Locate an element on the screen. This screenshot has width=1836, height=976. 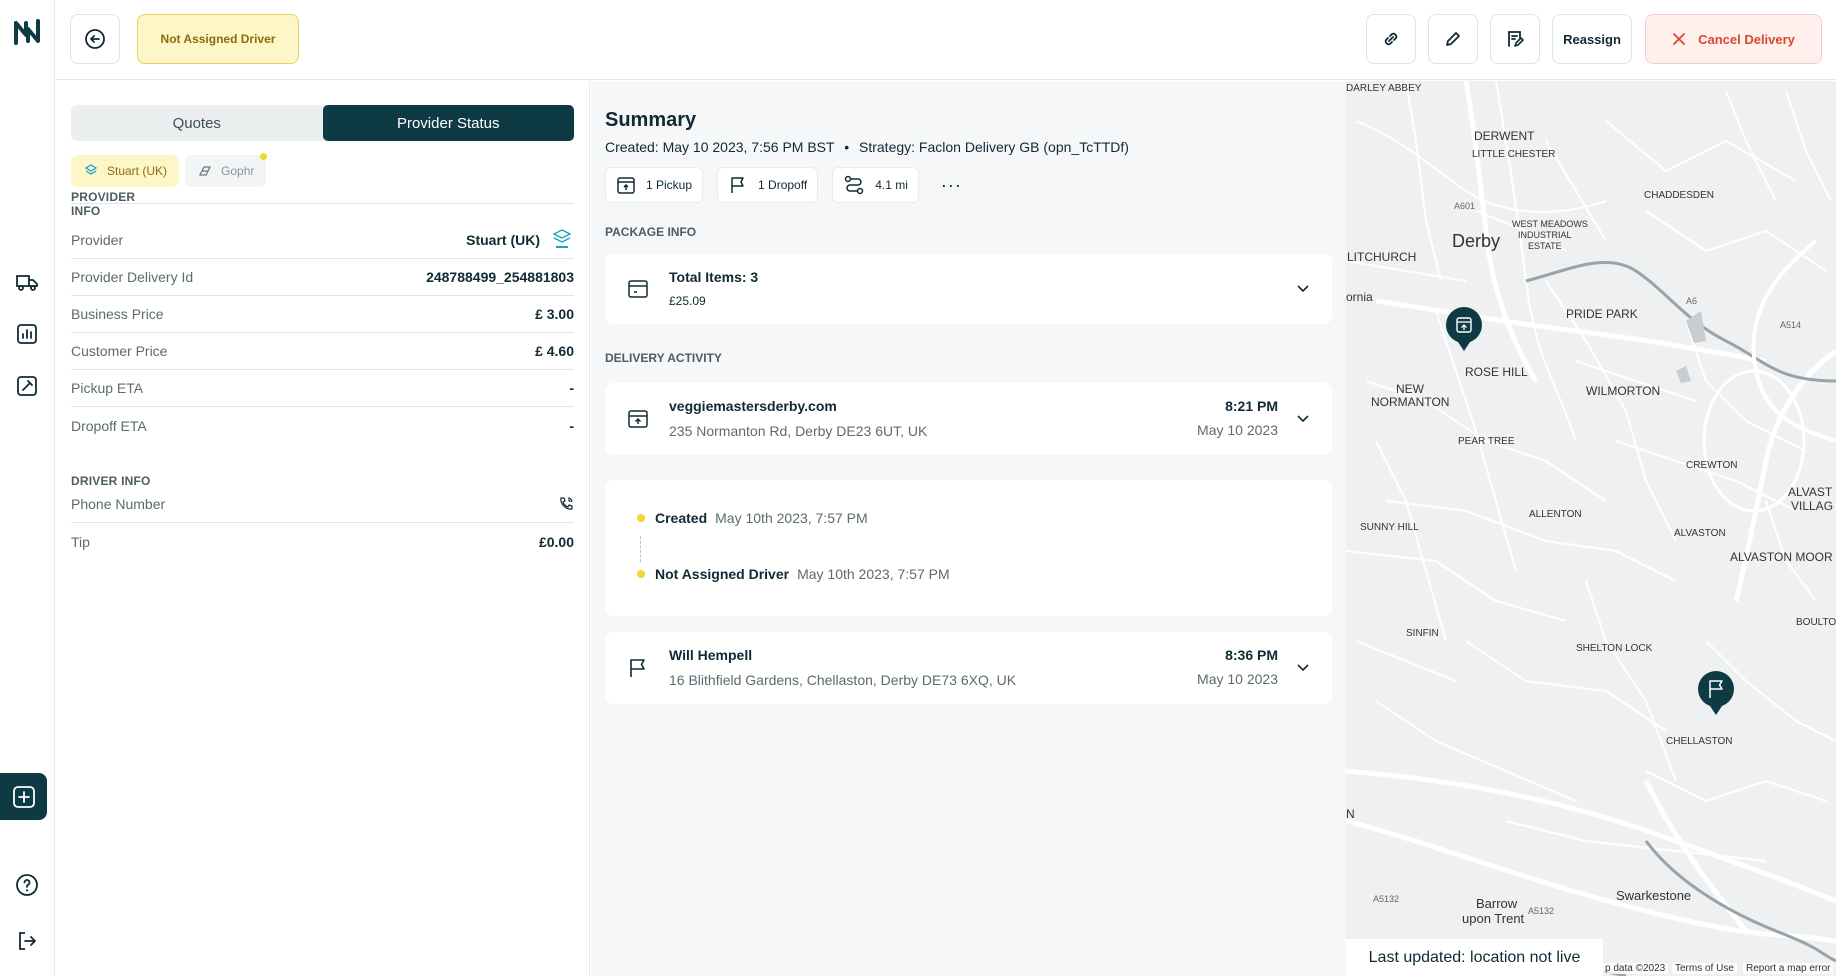
link-icon is located at coordinates (1391, 39).